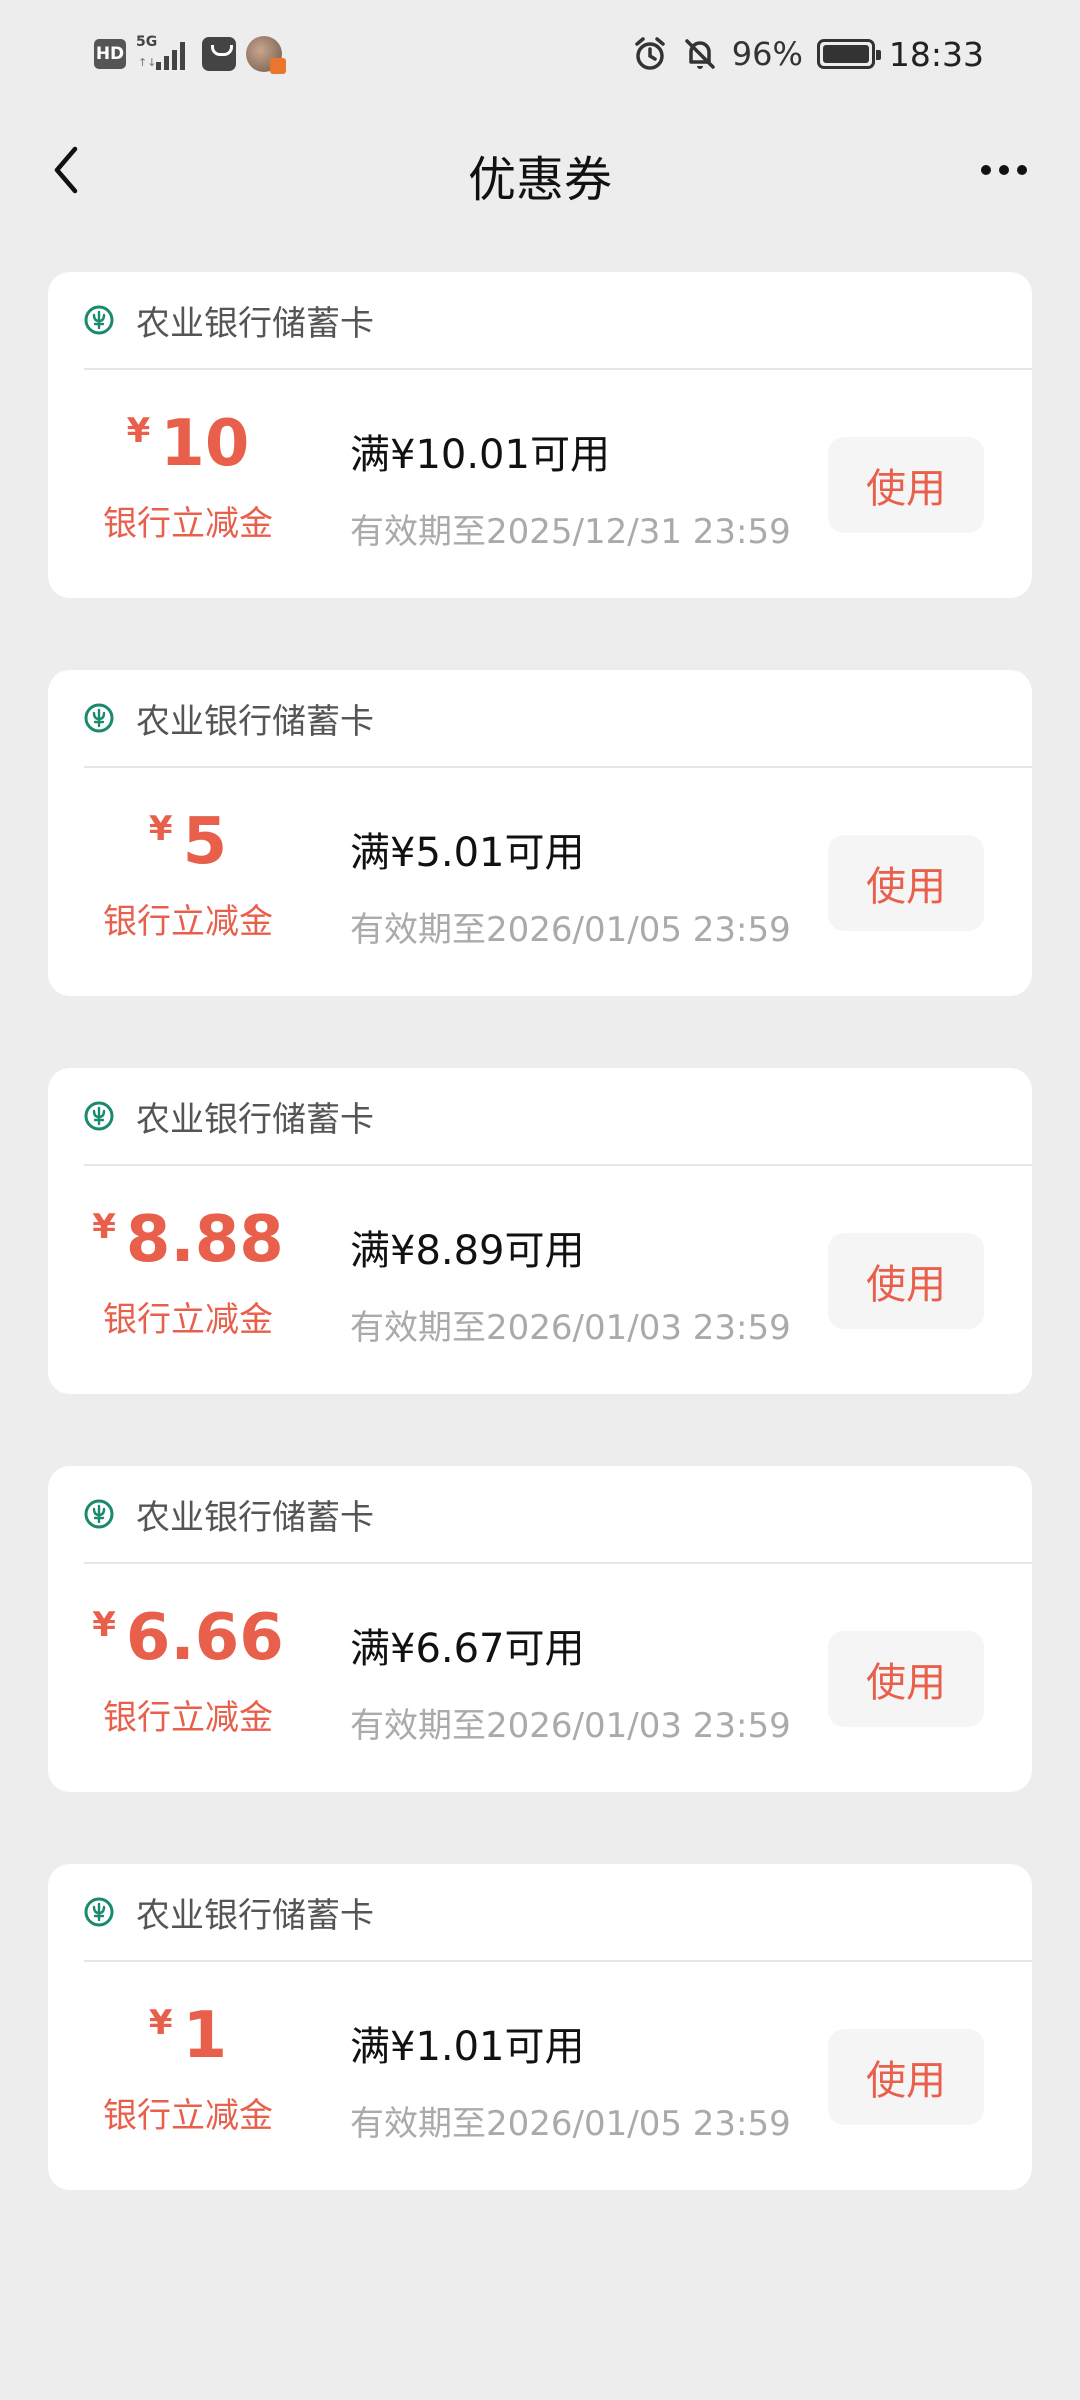 The height and width of the screenshot is (2400, 1080). Describe the element at coordinates (204, 1240) in the screenshot. I see `amount-value: 8.88` at that location.